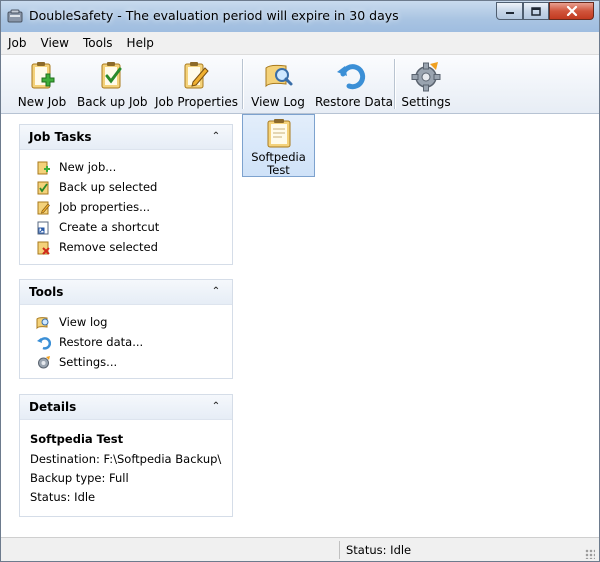  I want to click on app-icon, so click(15, 16).